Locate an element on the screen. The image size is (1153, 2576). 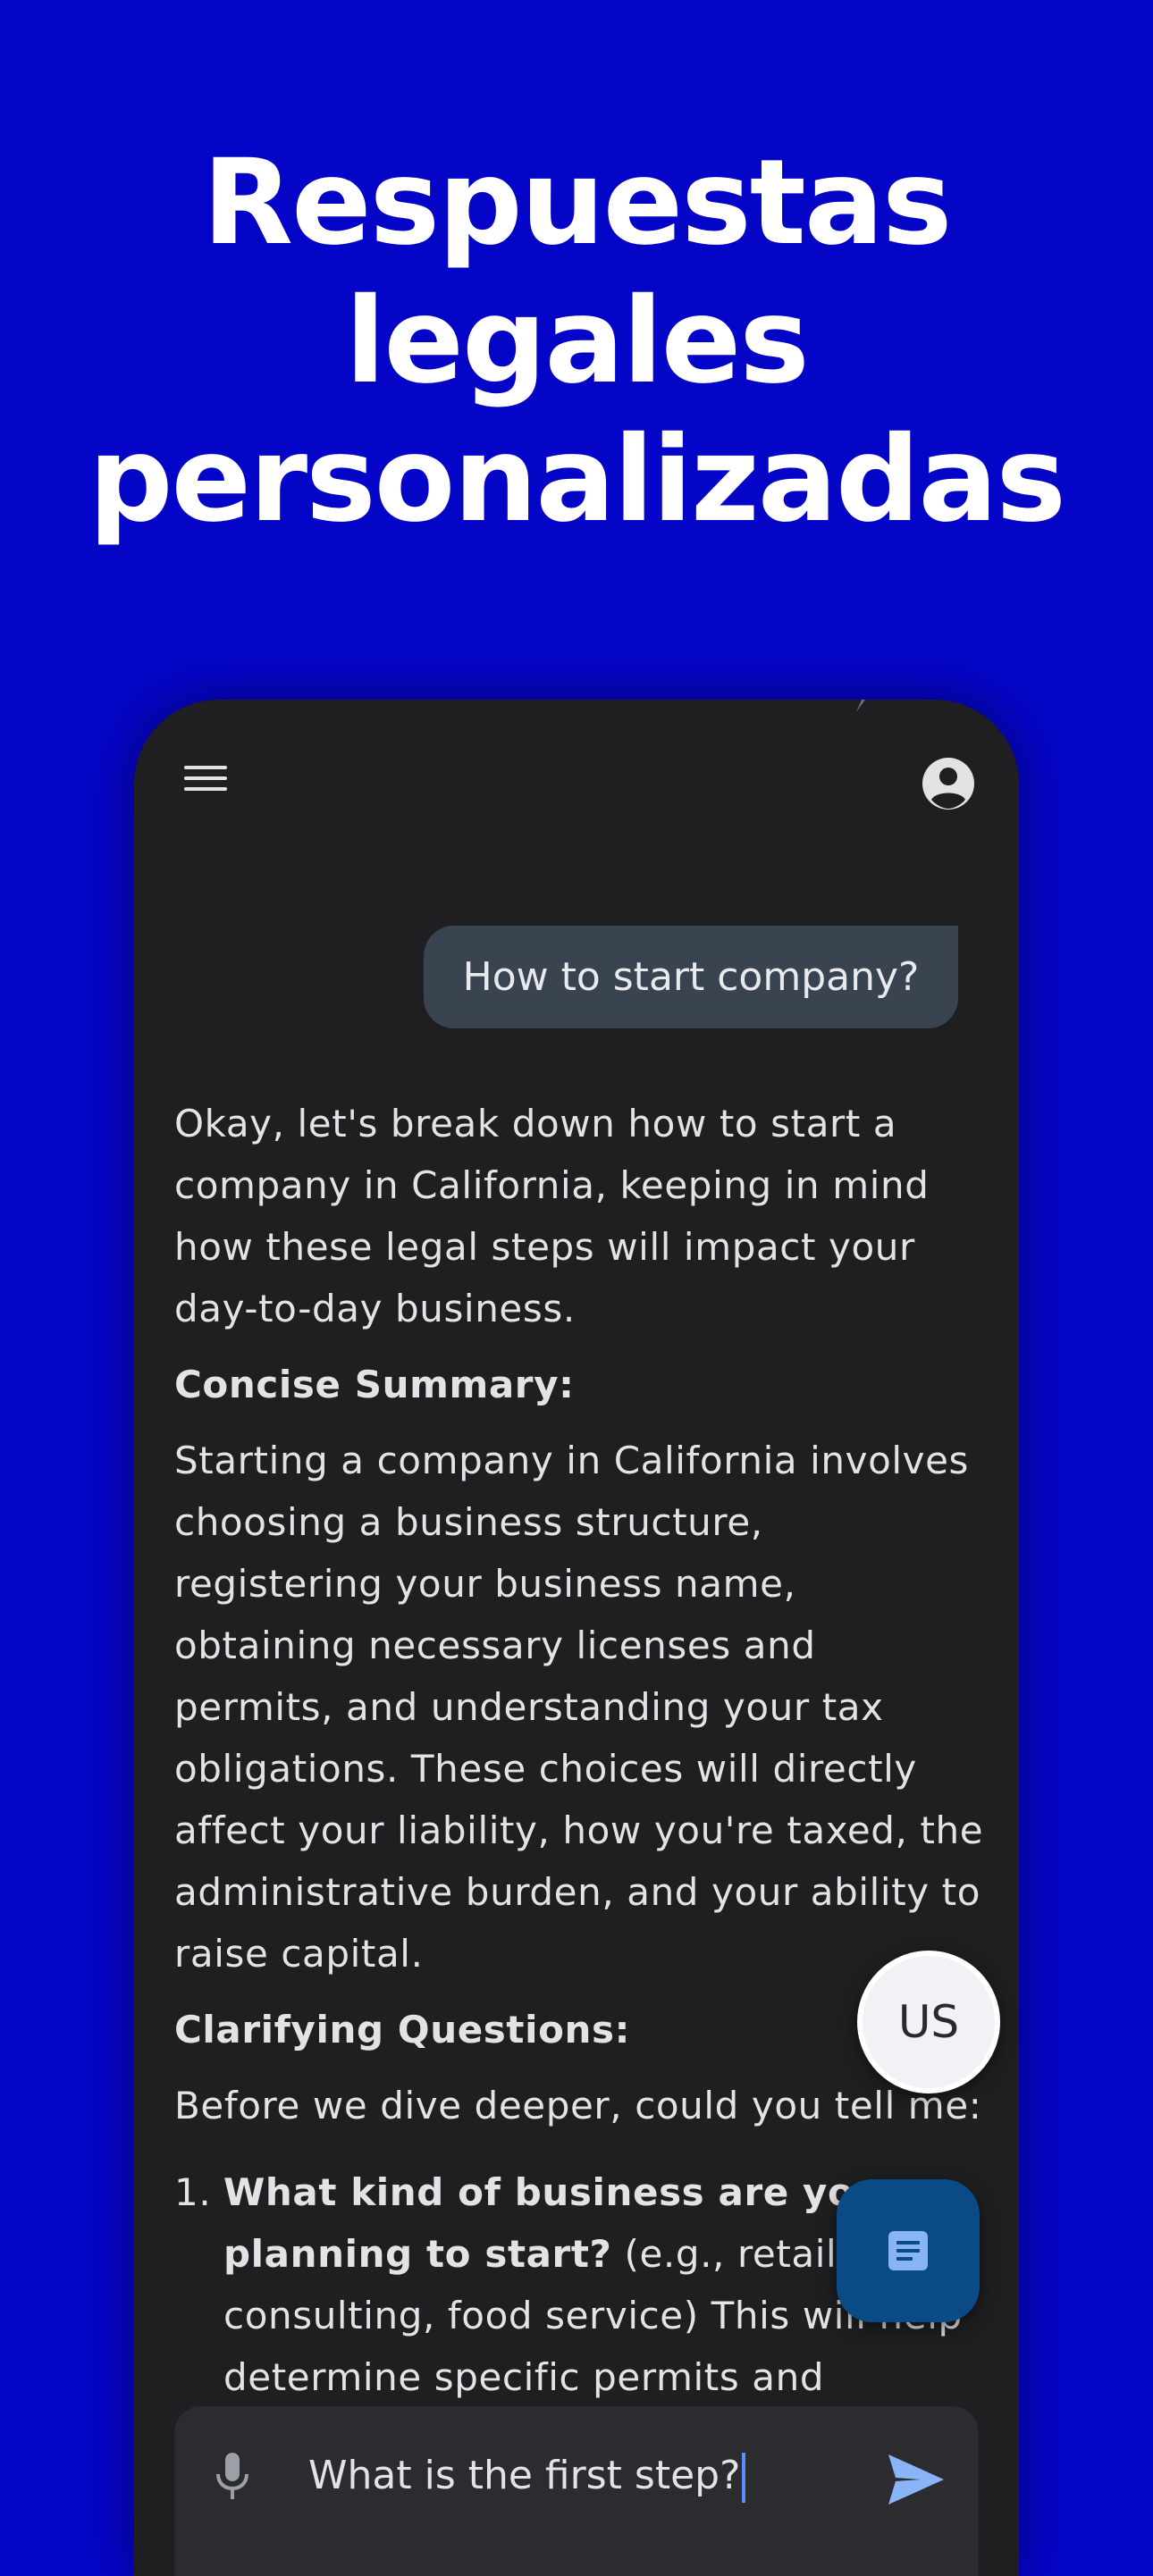
region-button: US is located at coordinates (928, 2022).